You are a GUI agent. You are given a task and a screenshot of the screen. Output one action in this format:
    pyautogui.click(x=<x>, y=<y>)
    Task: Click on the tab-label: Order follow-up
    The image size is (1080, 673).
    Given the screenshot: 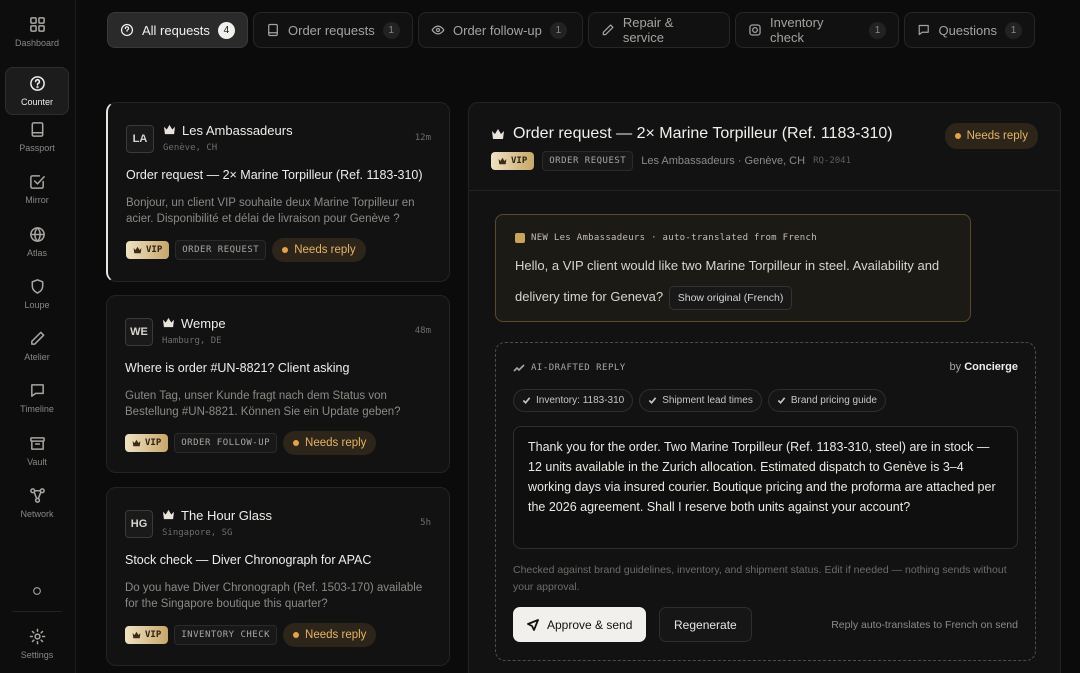 What is the action you would take?
    pyautogui.click(x=497, y=30)
    